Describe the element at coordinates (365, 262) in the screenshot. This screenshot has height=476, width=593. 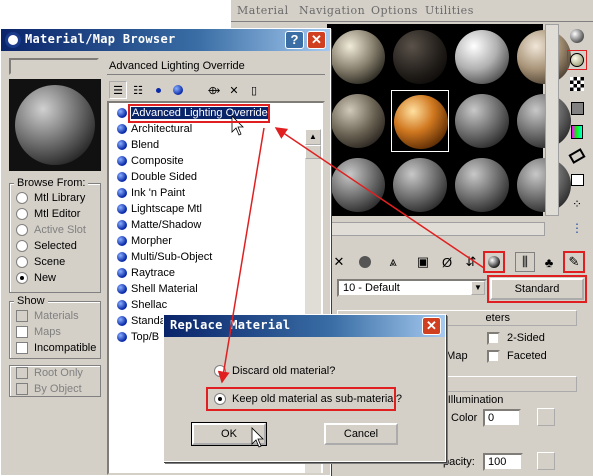
I see `assign-material-icon` at that location.